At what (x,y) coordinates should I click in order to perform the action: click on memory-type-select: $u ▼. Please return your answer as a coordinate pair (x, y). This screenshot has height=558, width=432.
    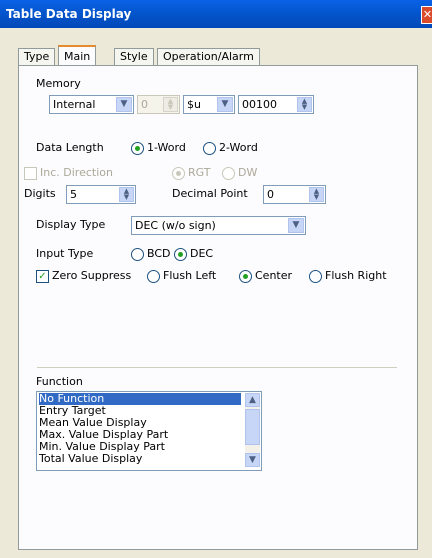
    Looking at the image, I should click on (209, 104).